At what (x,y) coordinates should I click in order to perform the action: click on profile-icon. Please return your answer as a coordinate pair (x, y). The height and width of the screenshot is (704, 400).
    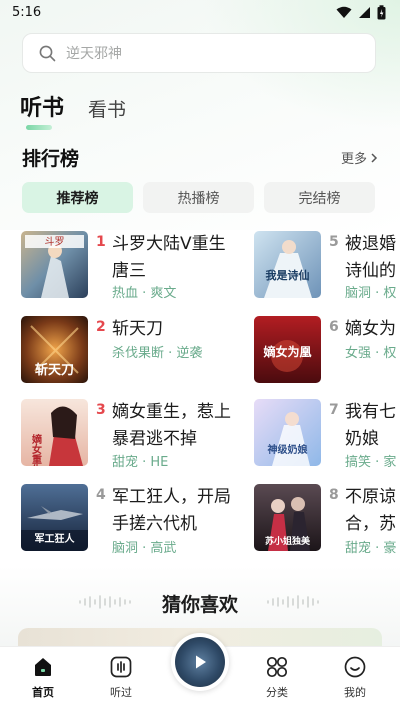
    Looking at the image, I should click on (355, 667).